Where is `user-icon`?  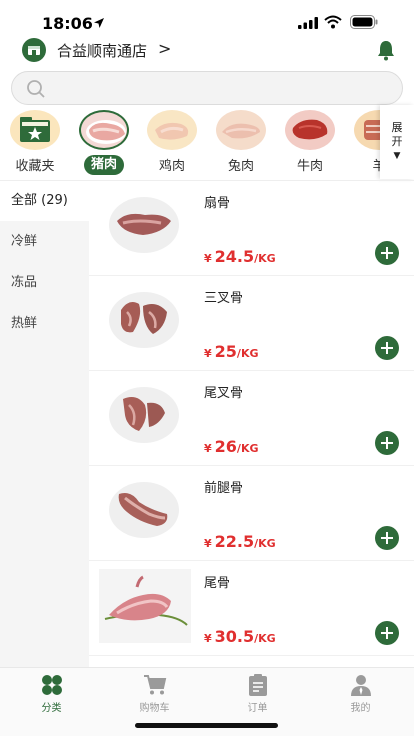 user-icon is located at coordinates (361, 685).